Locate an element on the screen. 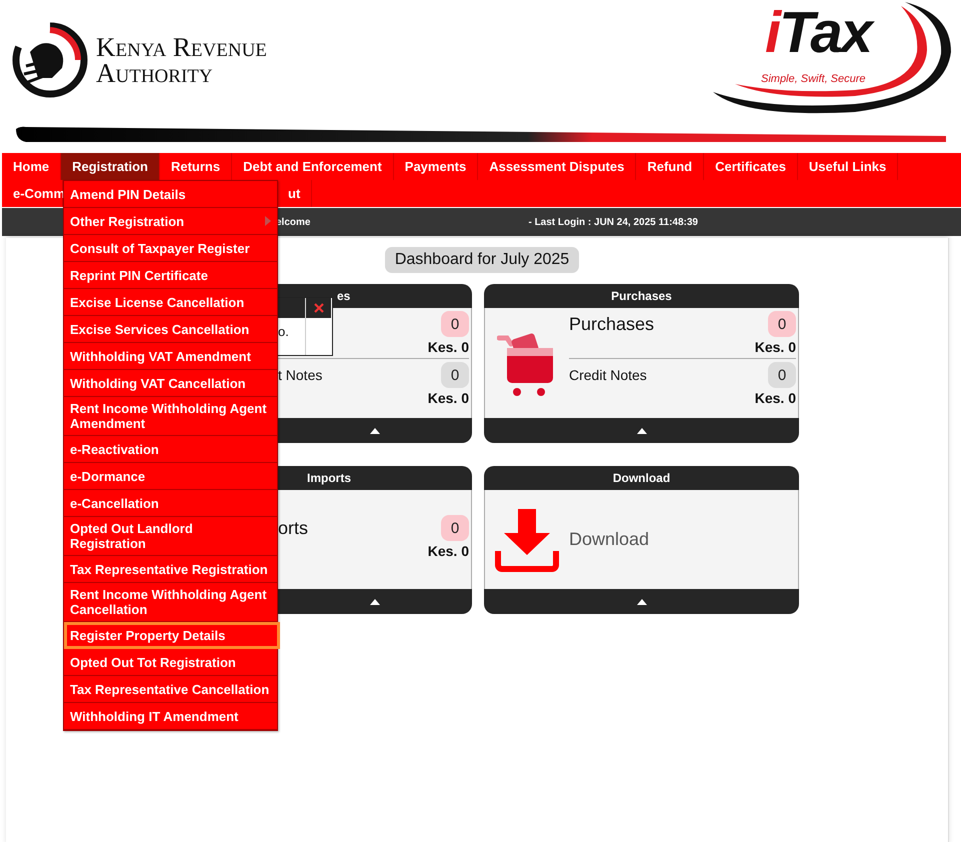 The height and width of the screenshot is (842, 961). dropdown-menu-item: Withholding IT Amendment is located at coordinates (170, 716).